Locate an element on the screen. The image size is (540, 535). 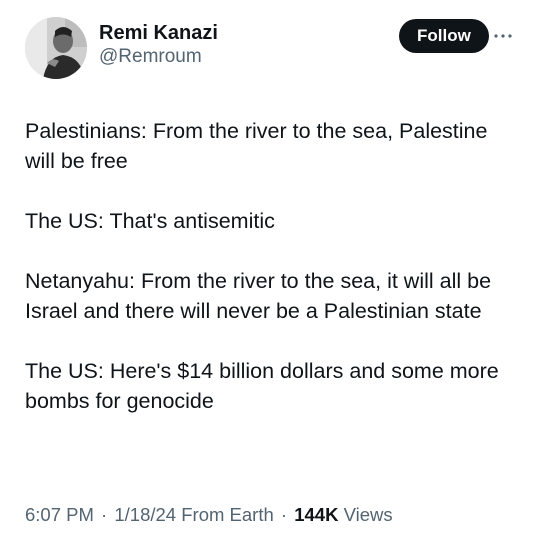
views-count: 144K is located at coordinates (316, 514).